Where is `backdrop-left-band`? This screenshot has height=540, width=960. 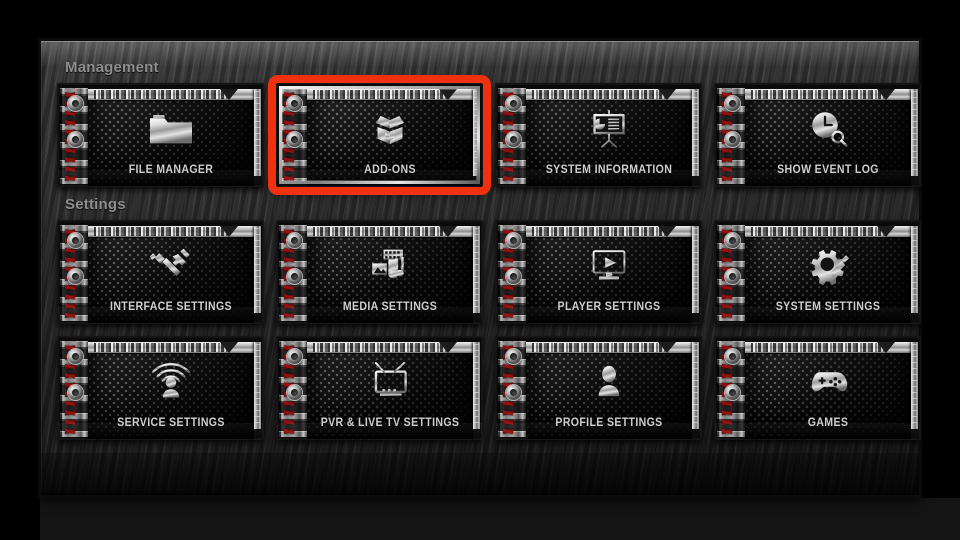
backdrop-left-band is located at coordinates (19, 270).